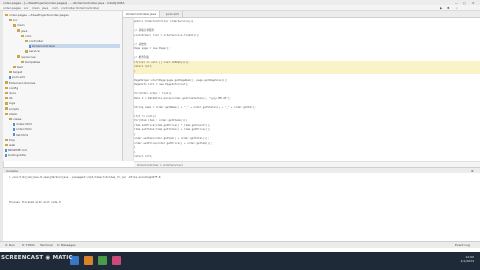 This screenshot has height=270, width=480. Describe the element at coordinates (456, 3) in the screenshot. I see `minimize-button: —` at that location.